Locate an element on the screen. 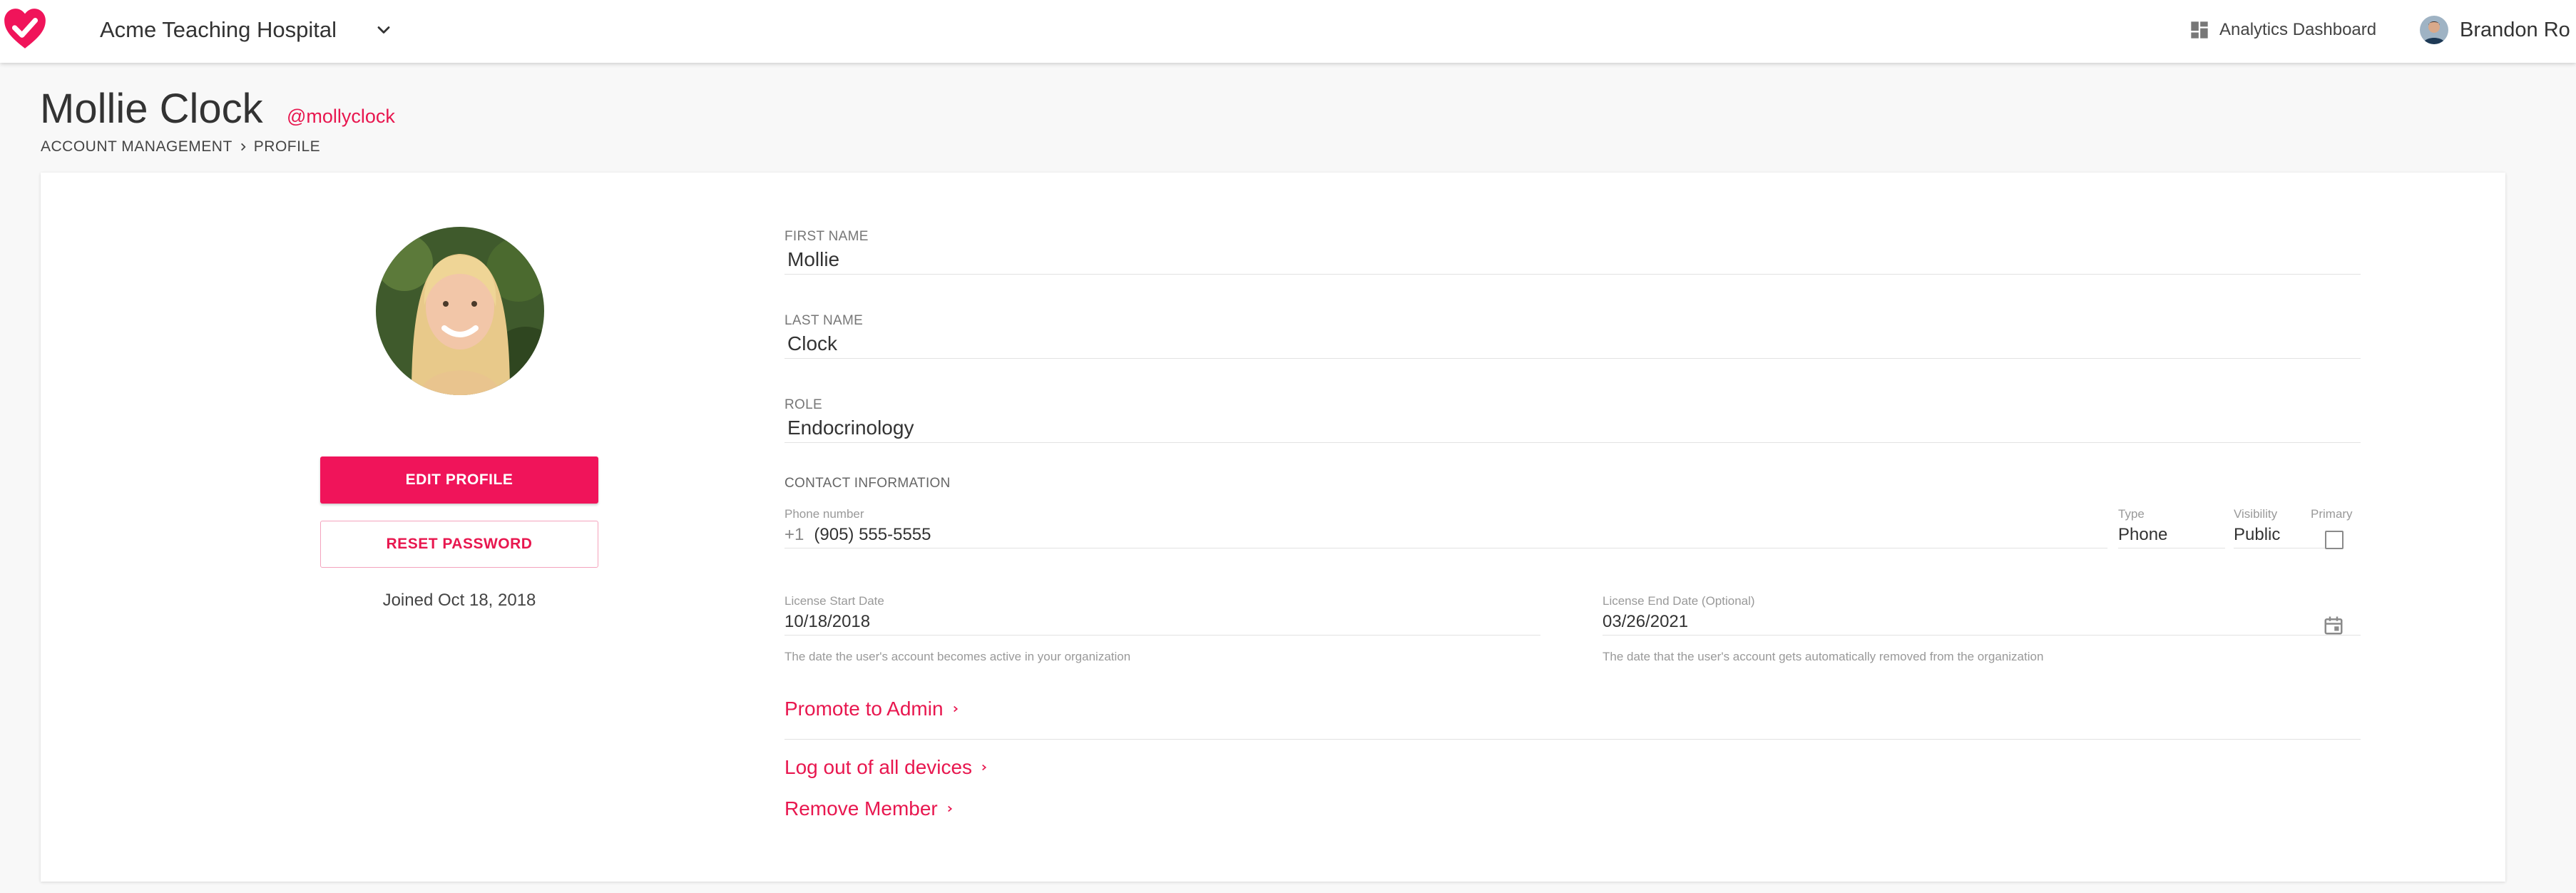 This screenshot has width=2576, height=893. first-name-field: FIRST NAME Mollie is located at coordinates (1572, 251).